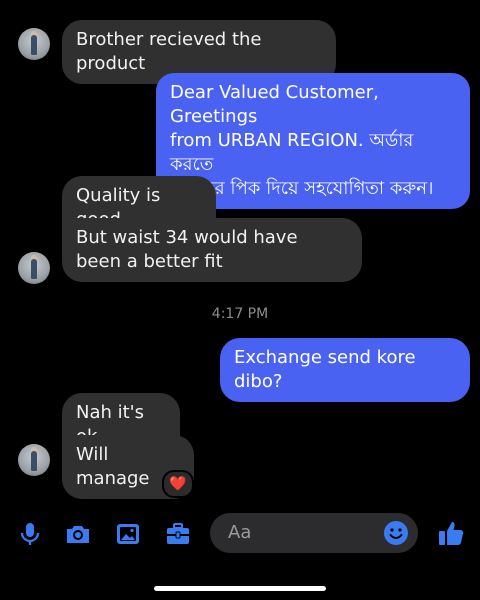  I want to click on emoji-icon, so click(396, 533).